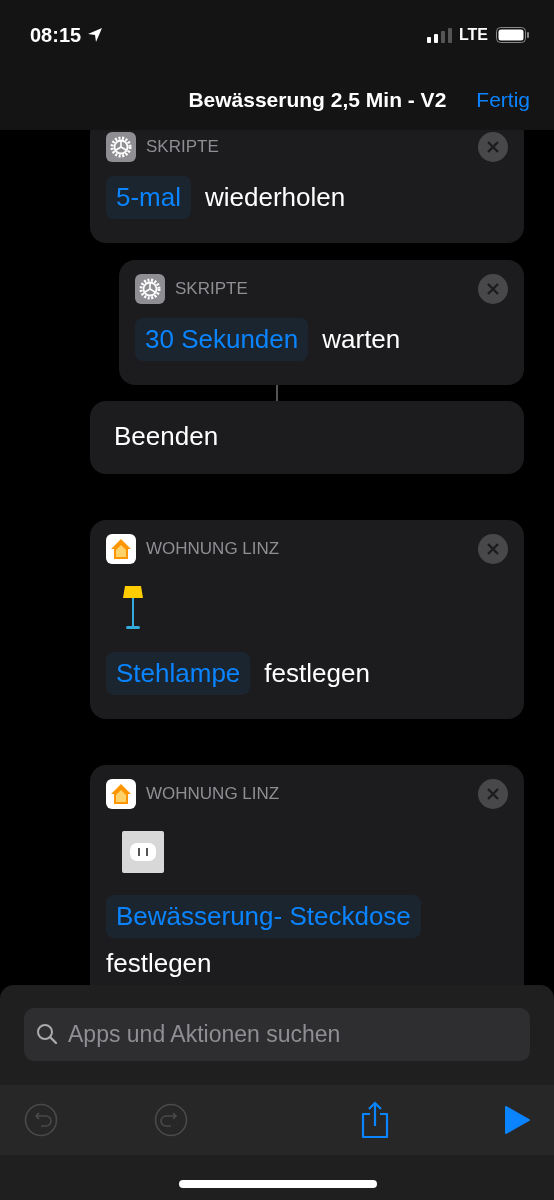 This screenshot has width=554, height=1200. I want to click on floor-lamp-icon, so click(133, 608).